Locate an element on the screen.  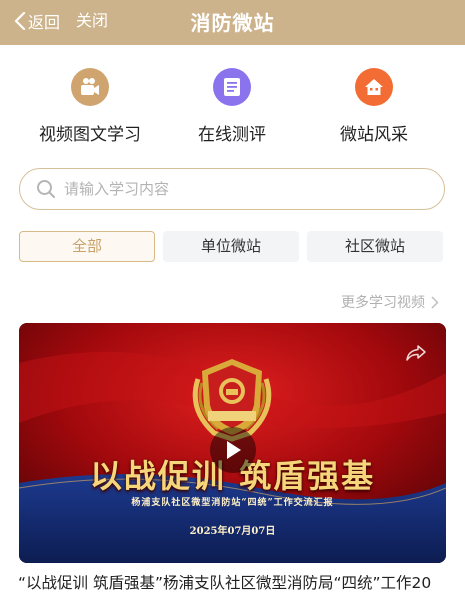
chevron-right-icon is located at coordinates (435, 302).